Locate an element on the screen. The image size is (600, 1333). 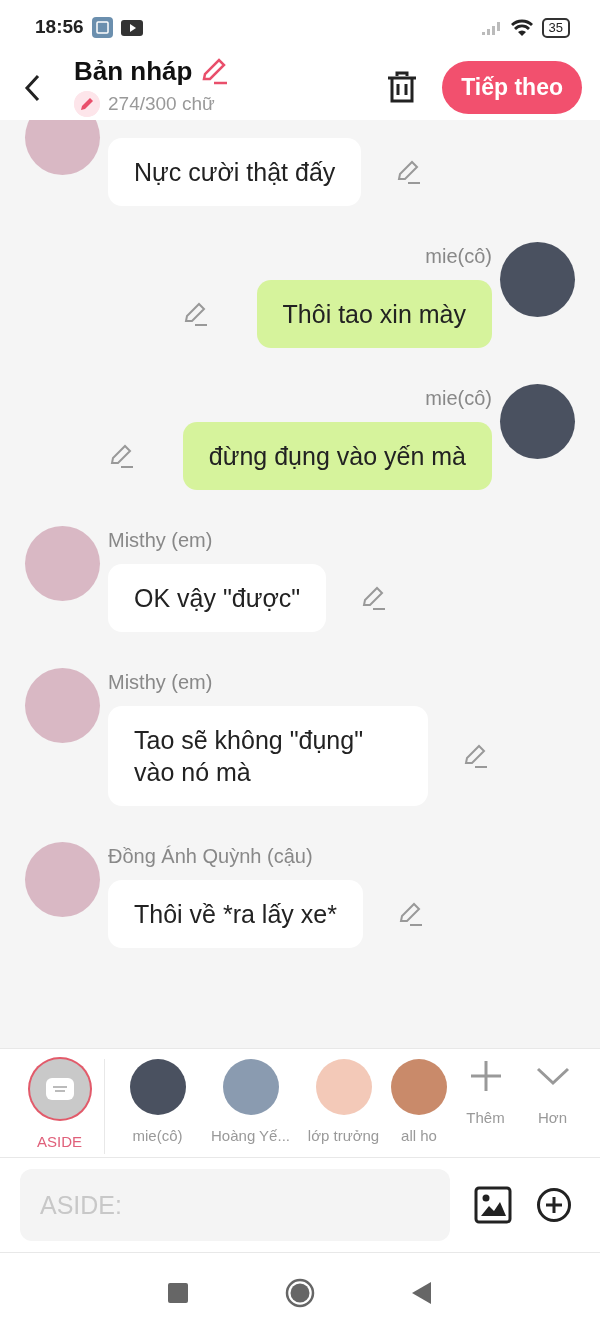
sender-name: Đồng Ánh Quỳnh (cậu) is located at coordinates (210, 856).